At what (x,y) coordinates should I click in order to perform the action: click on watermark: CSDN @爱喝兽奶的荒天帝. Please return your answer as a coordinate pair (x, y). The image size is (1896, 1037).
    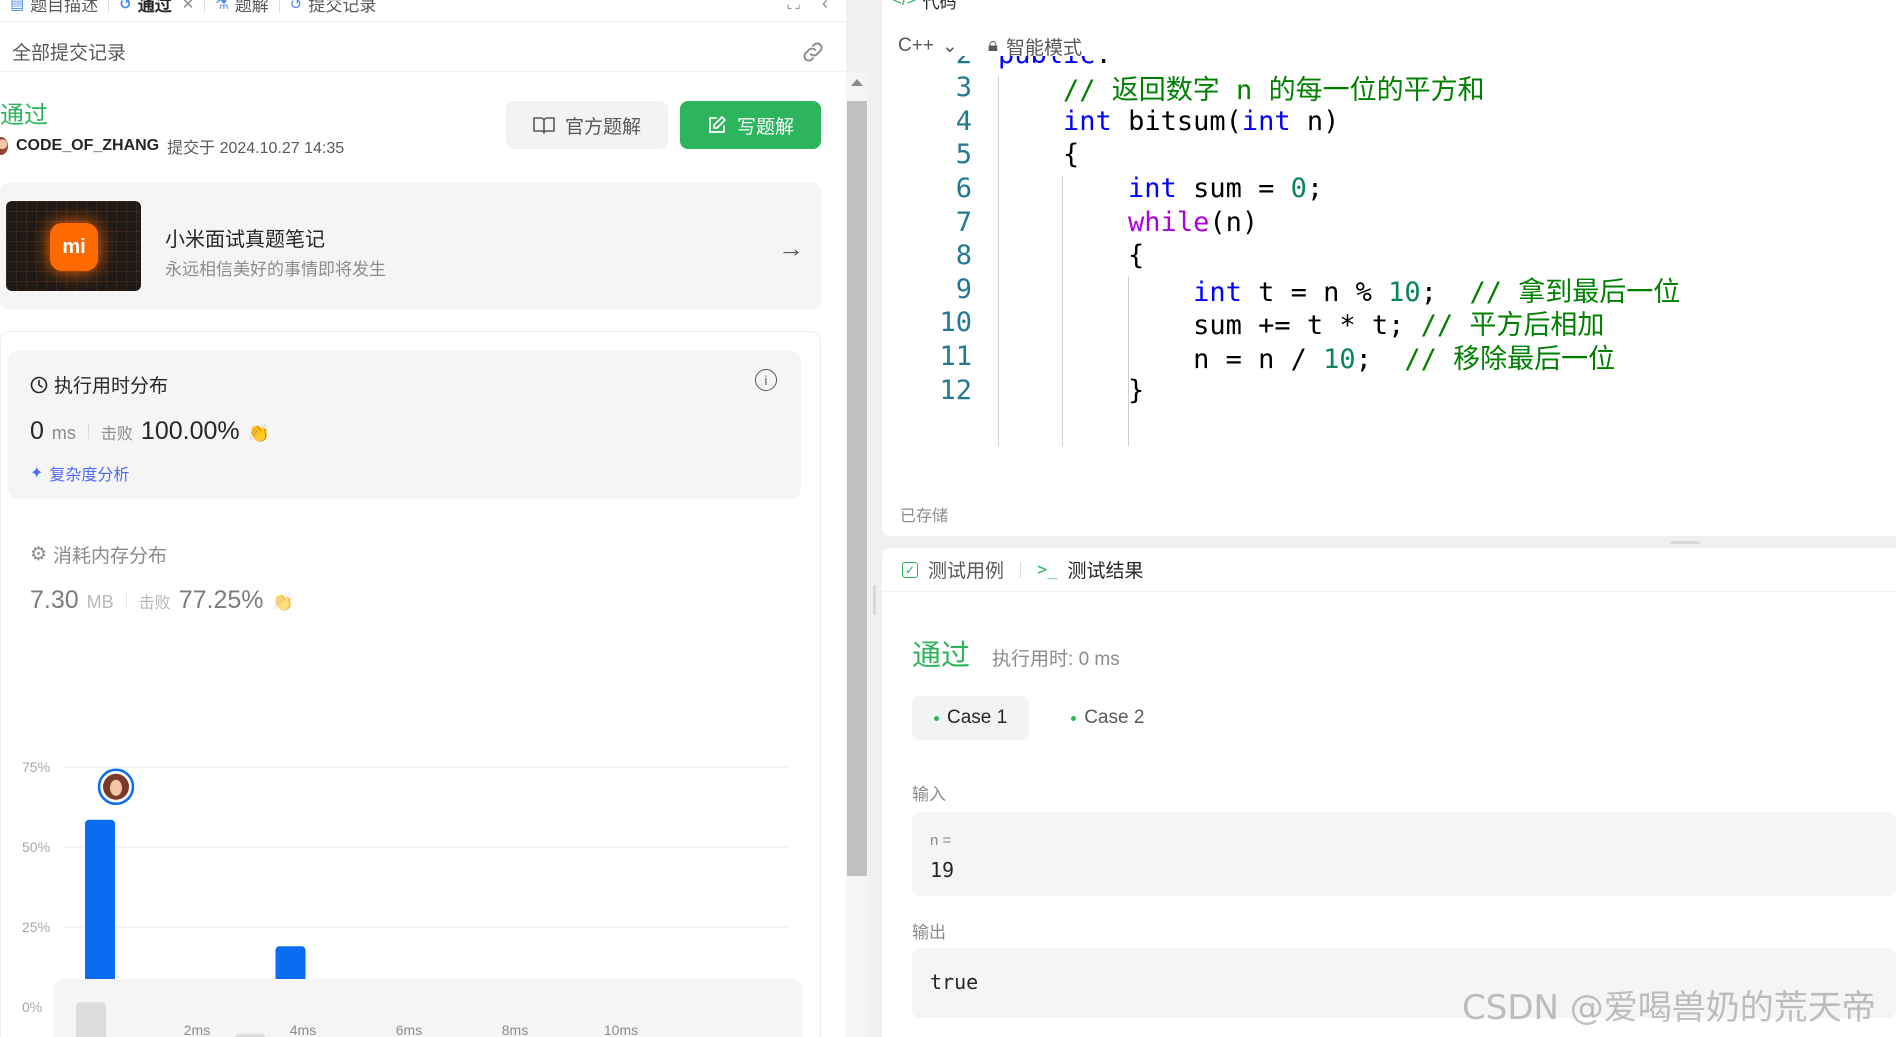
    Looking at the image, I should click on (1669, 1008).